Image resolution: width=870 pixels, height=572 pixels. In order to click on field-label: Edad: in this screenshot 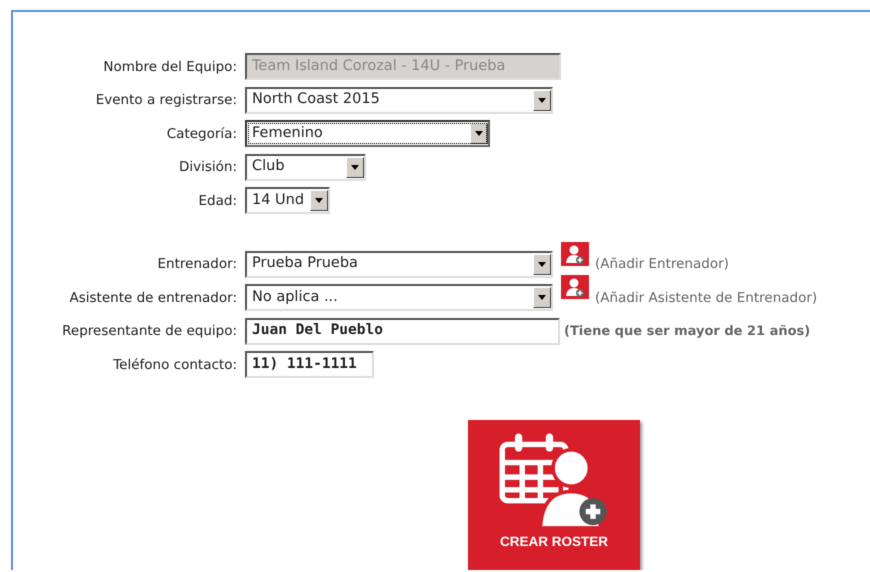, I will do `click(218, 201)`.